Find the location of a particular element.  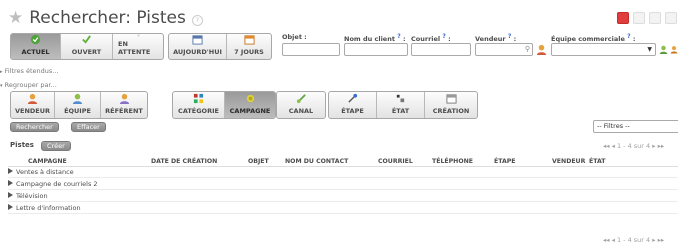

check-icon is located at coordinates (86, 39).